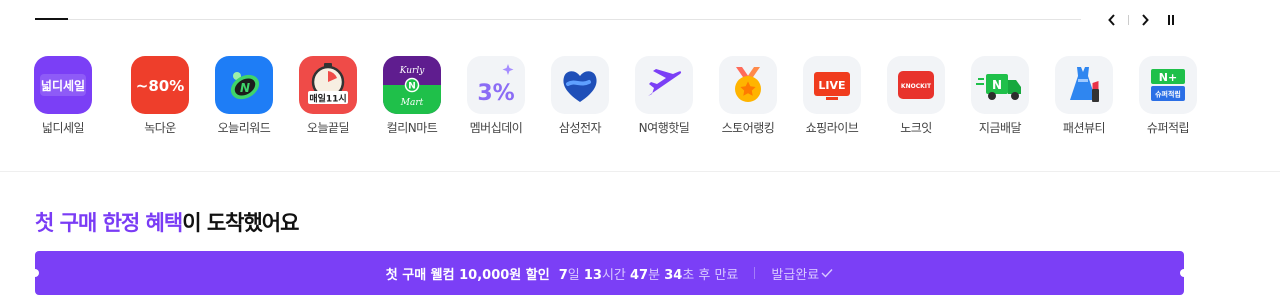  What do you see at coordinates (664, 128) in the screenshot?
I see `shortcut-label: N여행핫딜` at bounding box center [664, 128].